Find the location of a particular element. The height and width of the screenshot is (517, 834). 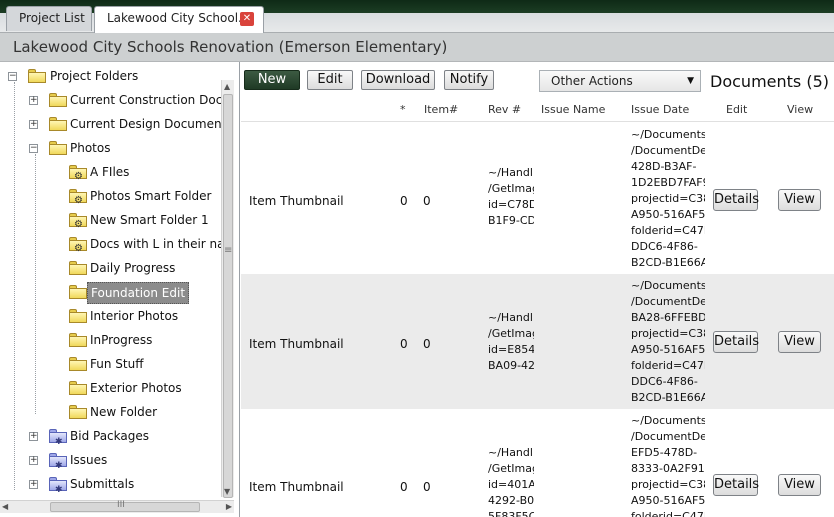

tree-item-label: Fun Stuff is located at coordinates (117, 364).